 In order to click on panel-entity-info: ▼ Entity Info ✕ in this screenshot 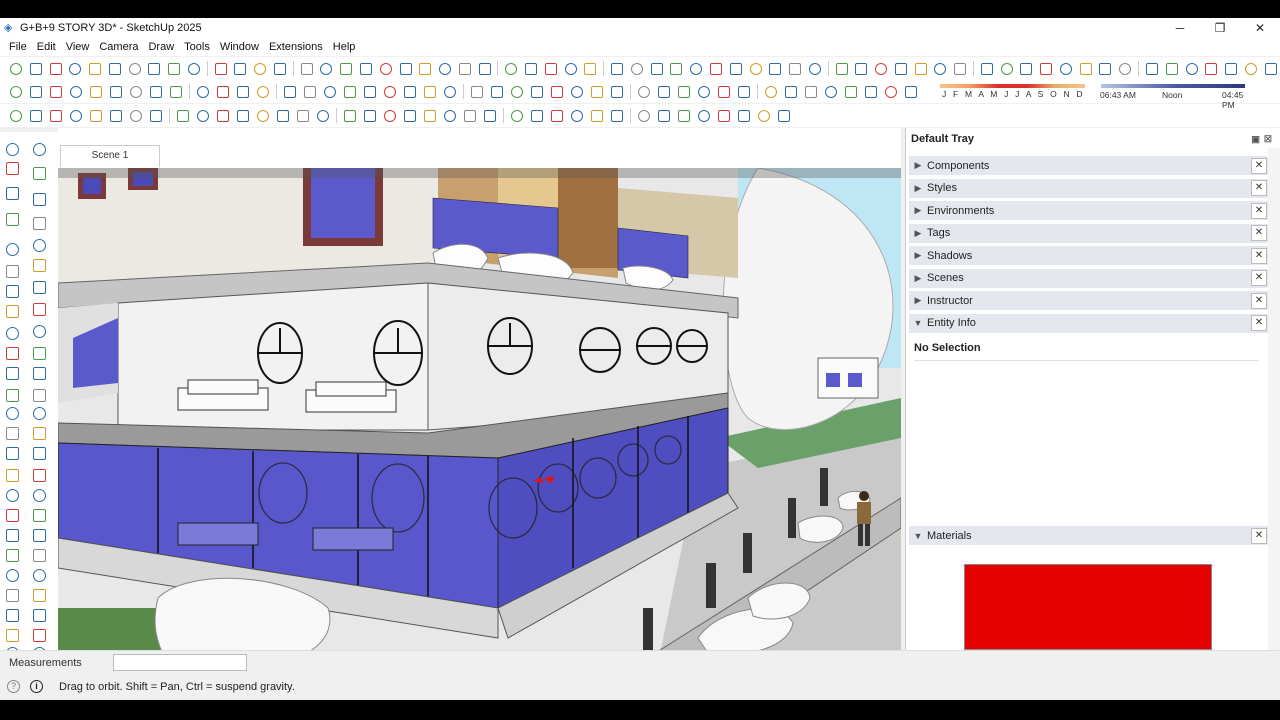, I will do `click(1089, 323)`.